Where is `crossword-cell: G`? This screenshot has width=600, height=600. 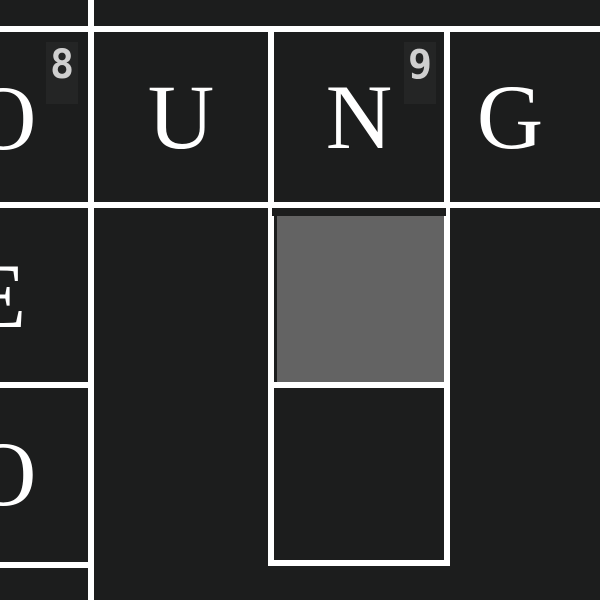 crossword-cell: G is located at coordinates (525, 117).